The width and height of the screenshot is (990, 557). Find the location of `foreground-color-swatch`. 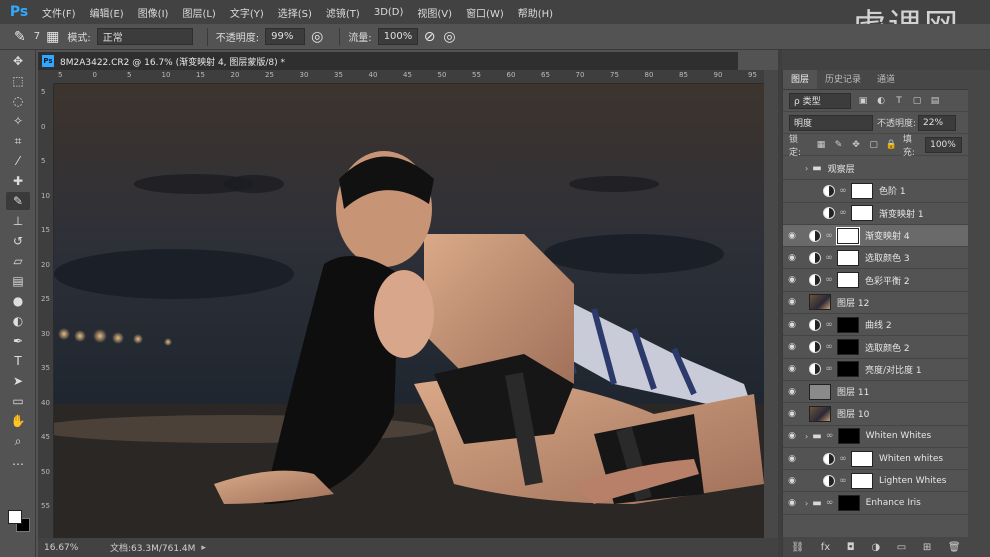

foreground-color-swatch is located at coordinates (15, 517).